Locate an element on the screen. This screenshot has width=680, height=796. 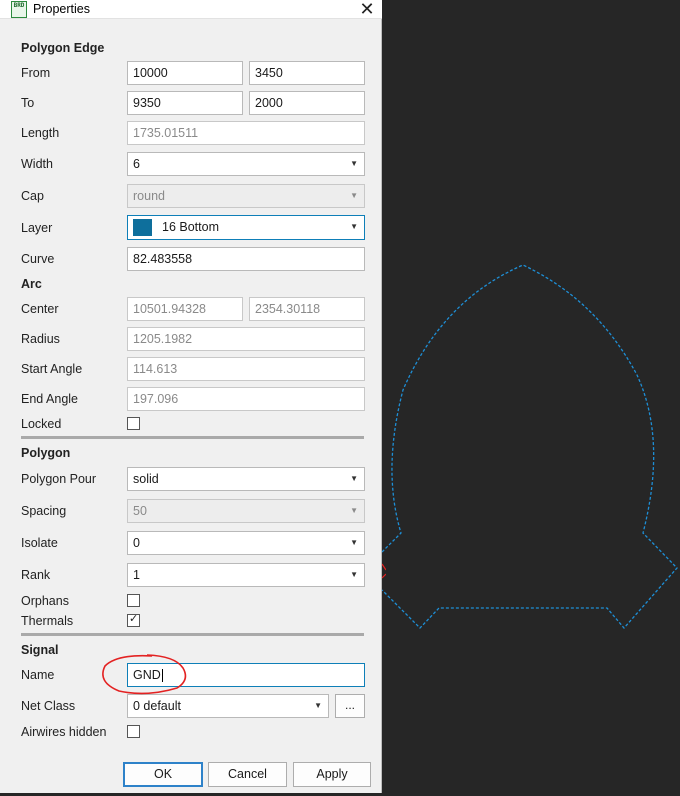
window-title: Properties is located at coordinates (61, 9).